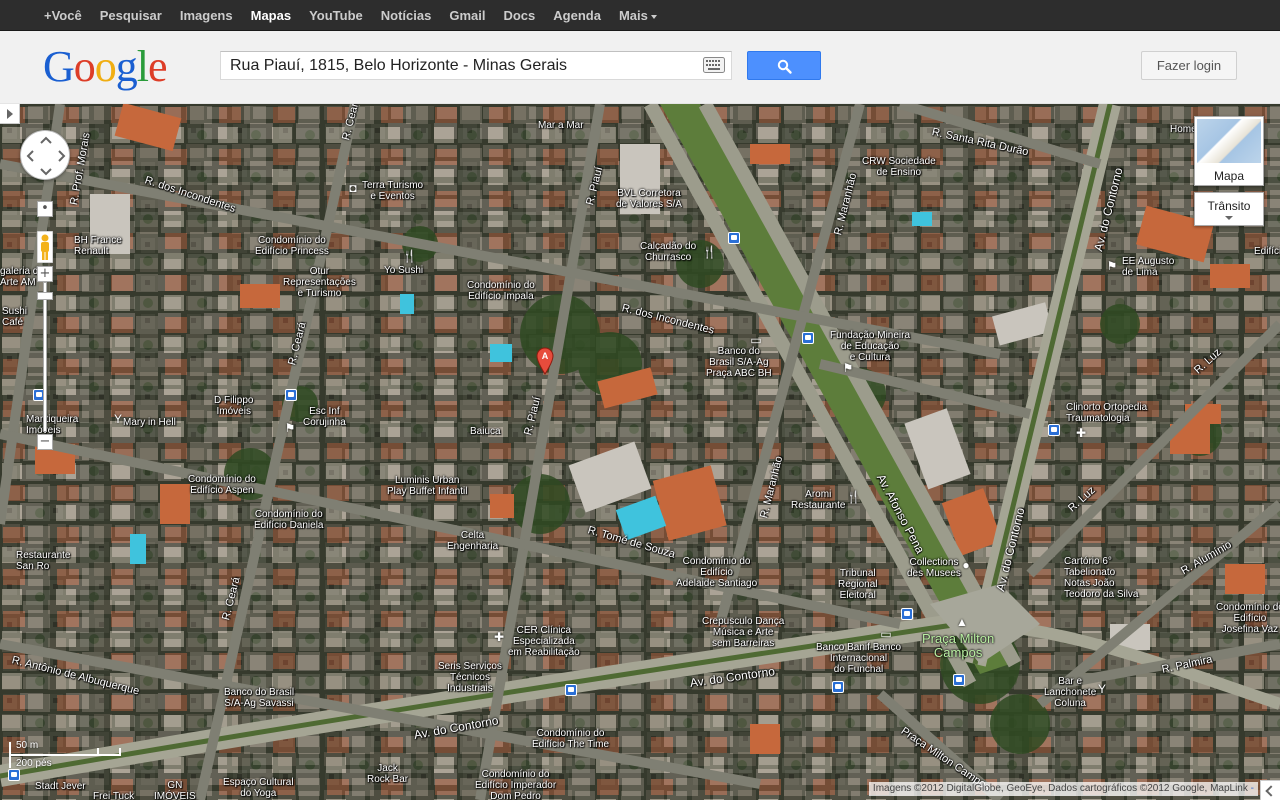 The width and height of the screenshot is (1280, 800). I want to click on monument-icon: ▲, so click(962, 622).